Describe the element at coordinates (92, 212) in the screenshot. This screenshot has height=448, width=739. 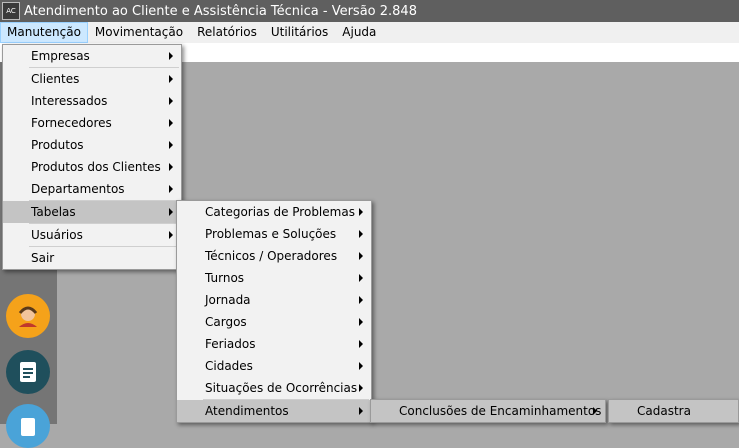
I see `menu-item-tabelas: Tabelas` at that location.